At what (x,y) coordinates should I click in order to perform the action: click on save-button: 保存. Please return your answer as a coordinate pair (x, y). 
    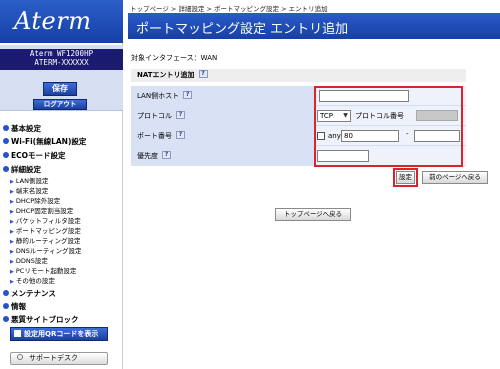
    Looking at the image, I should click on (60, 89).